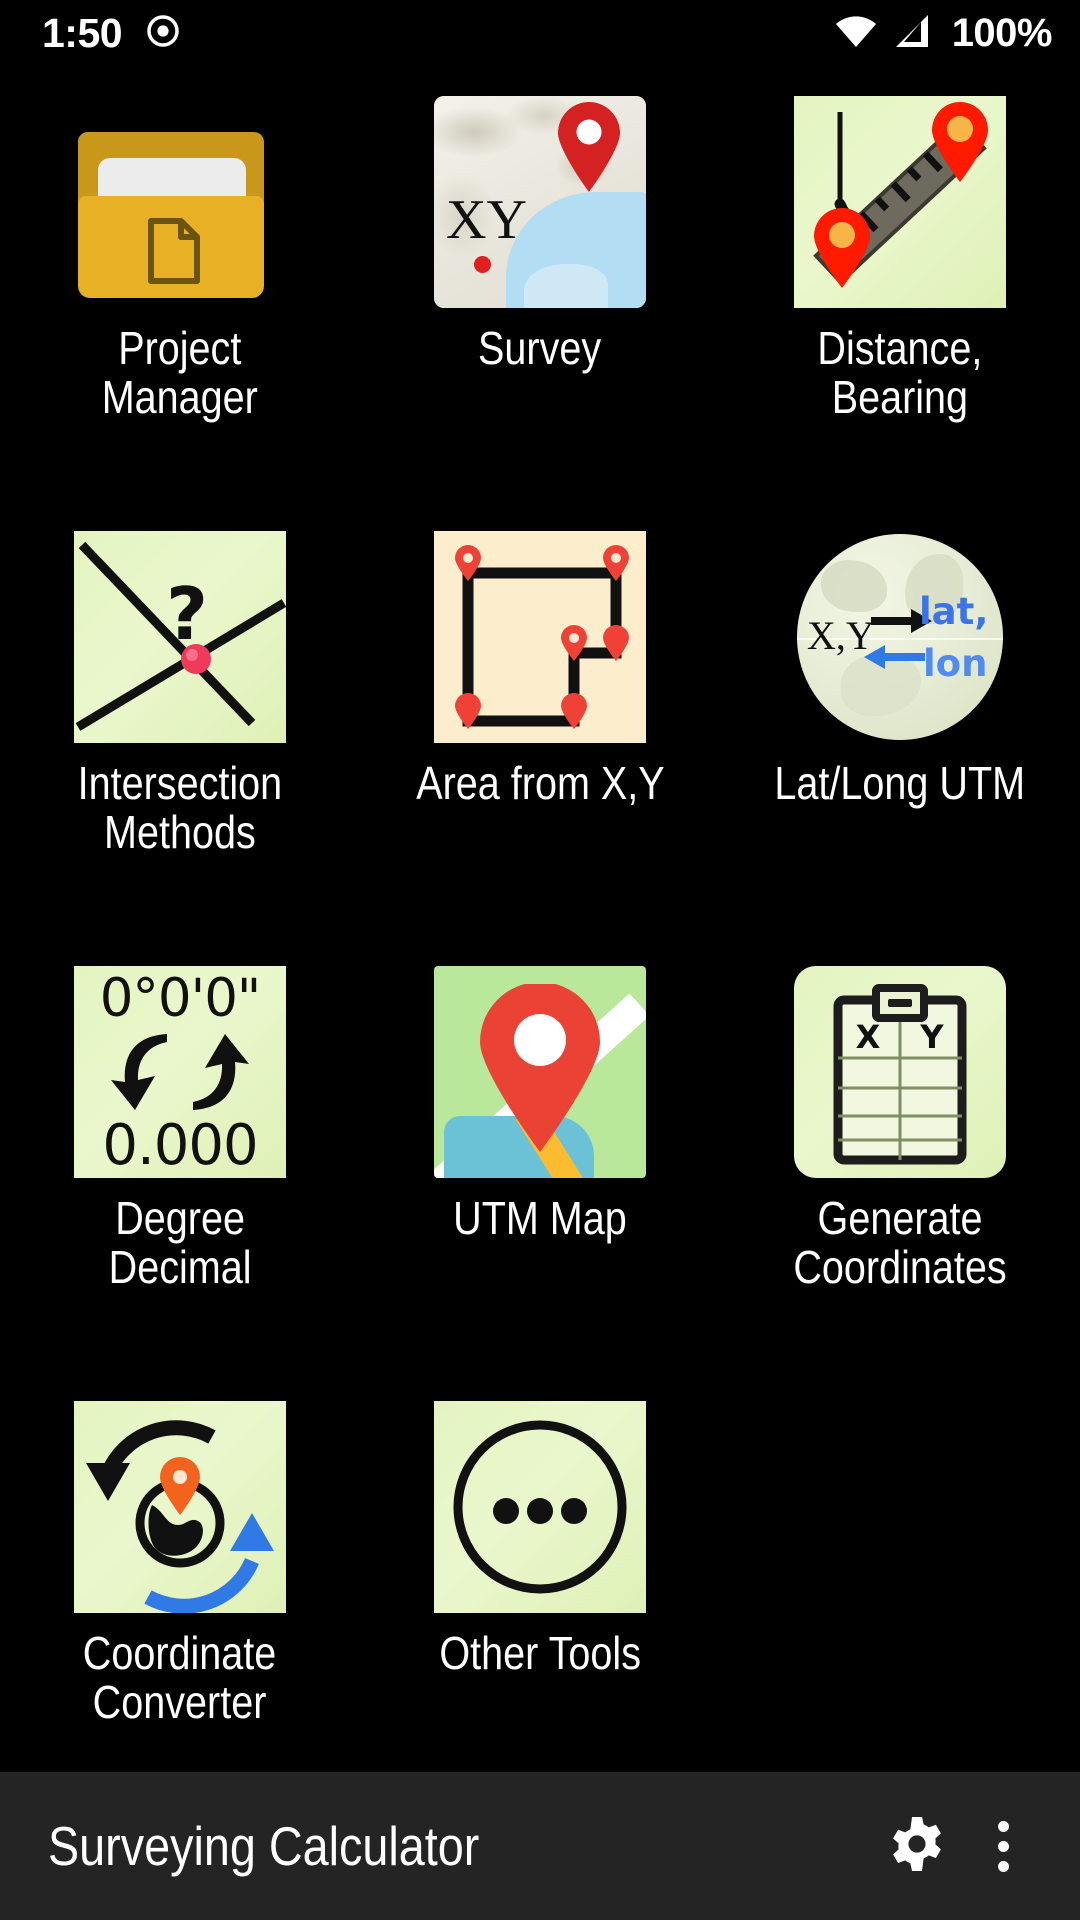 The image size is (1080, 1920). I want to click on intersection-icon-wrap: ?, so click(180, 637).